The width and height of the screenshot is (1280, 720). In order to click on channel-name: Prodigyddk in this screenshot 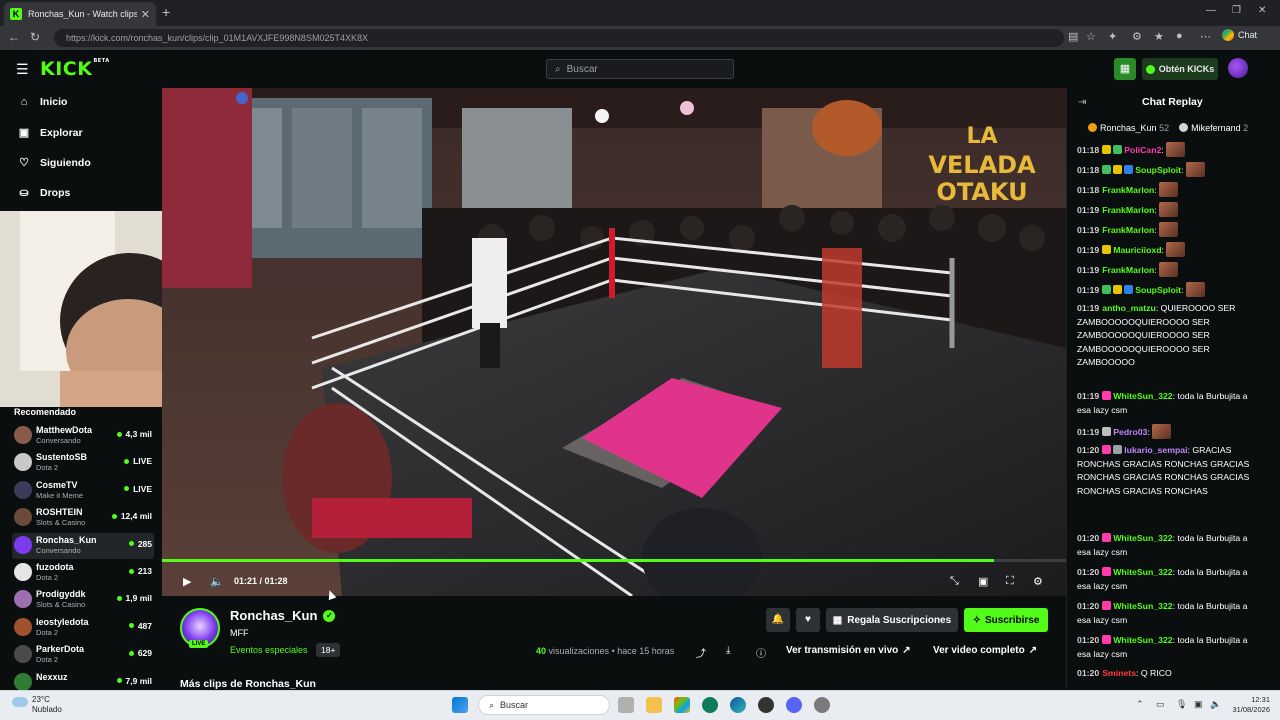, I will do `click(61, 594)`.